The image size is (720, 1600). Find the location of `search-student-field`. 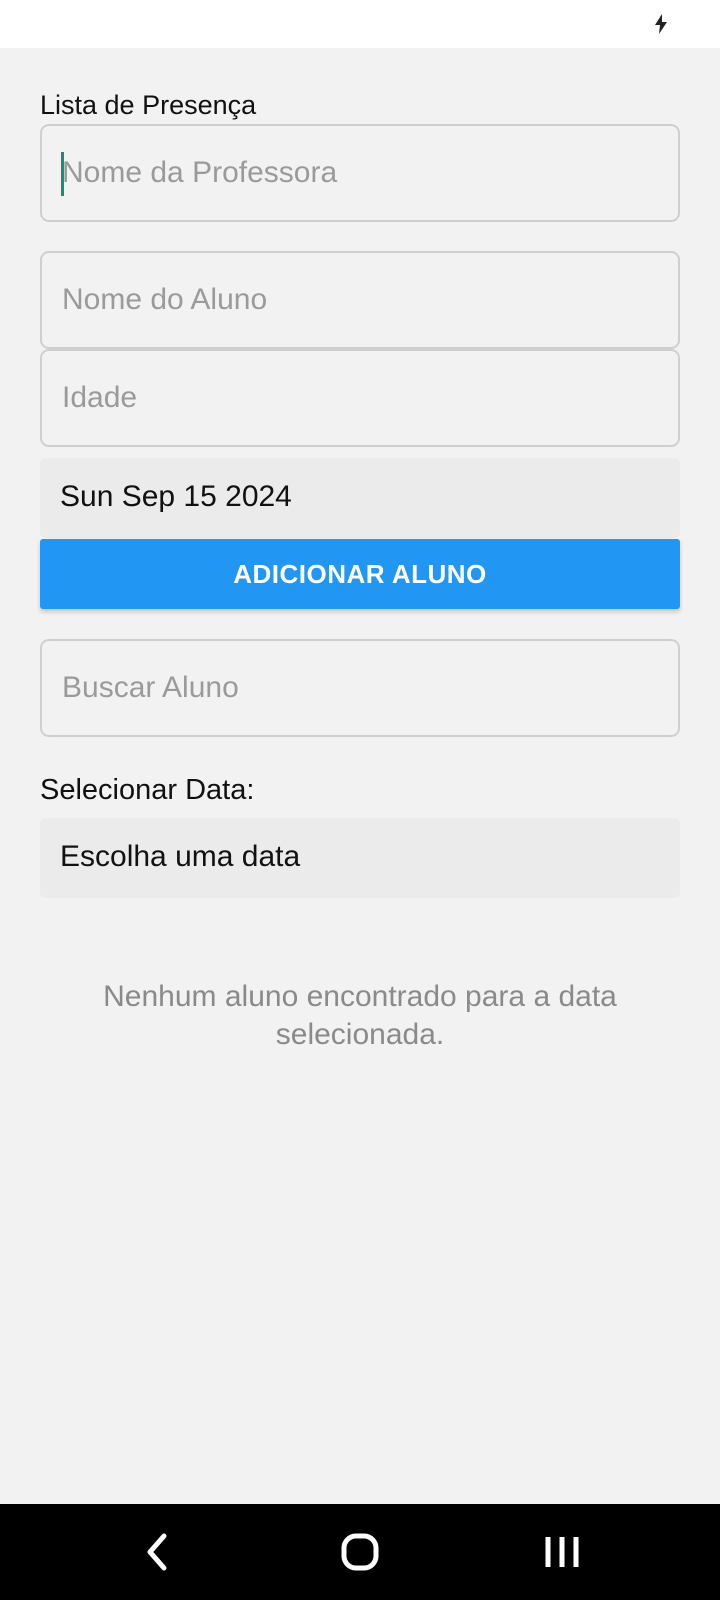

search-student-field is located at coordinates (360, 688).